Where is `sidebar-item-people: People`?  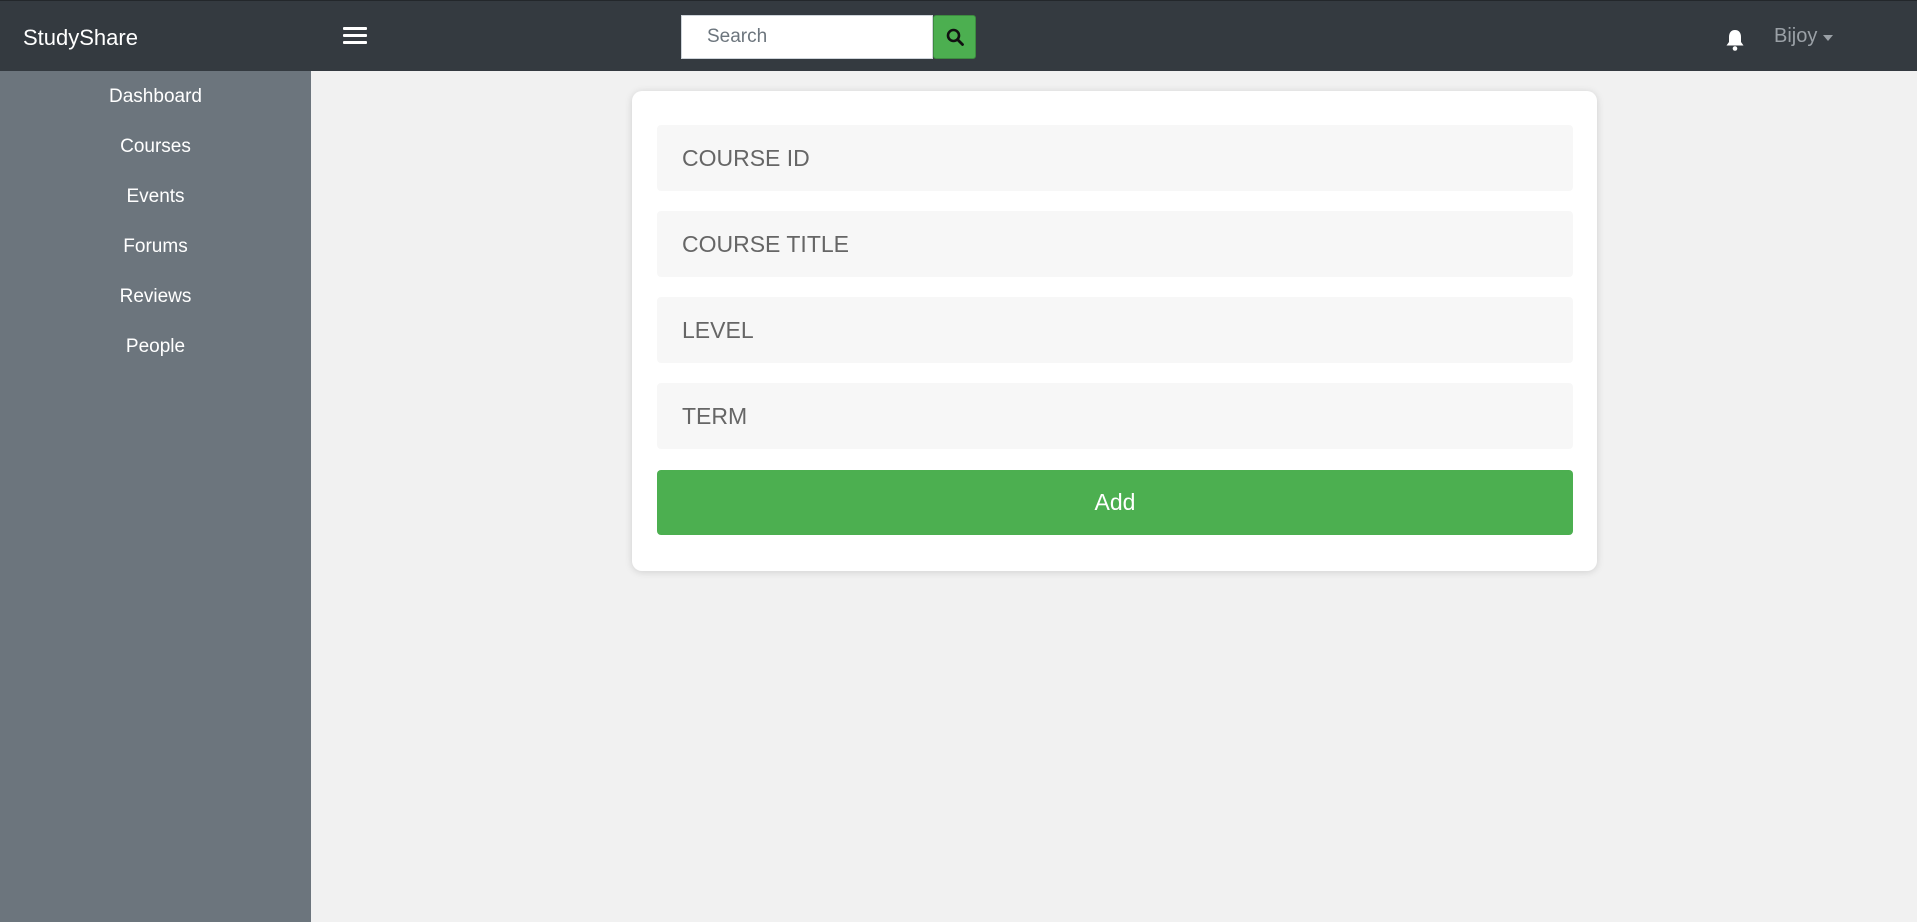
sidebar-item-people: People is located at coordinates (155, 359).